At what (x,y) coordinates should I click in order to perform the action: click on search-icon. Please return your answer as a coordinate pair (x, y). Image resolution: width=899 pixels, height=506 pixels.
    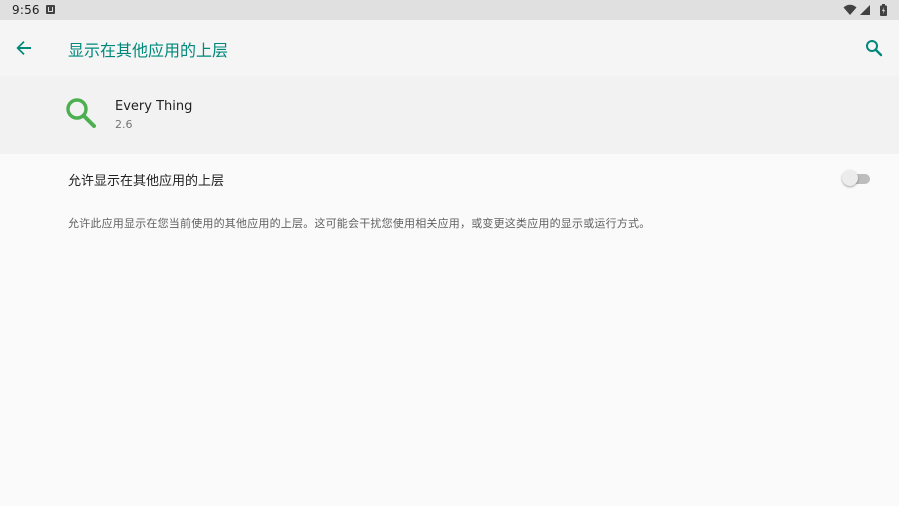
    Looking at the image, I should click on (874, 48).